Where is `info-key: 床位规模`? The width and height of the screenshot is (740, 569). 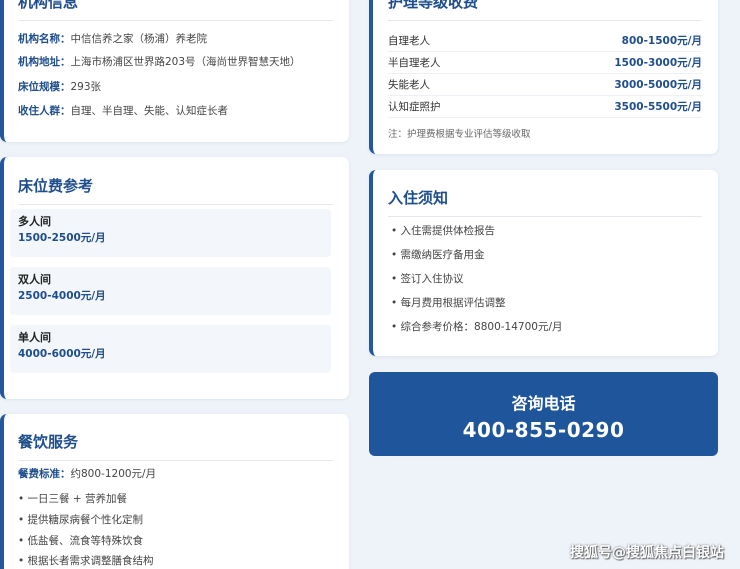 info-key: 床位规模 is located at coordinates (39, 87).